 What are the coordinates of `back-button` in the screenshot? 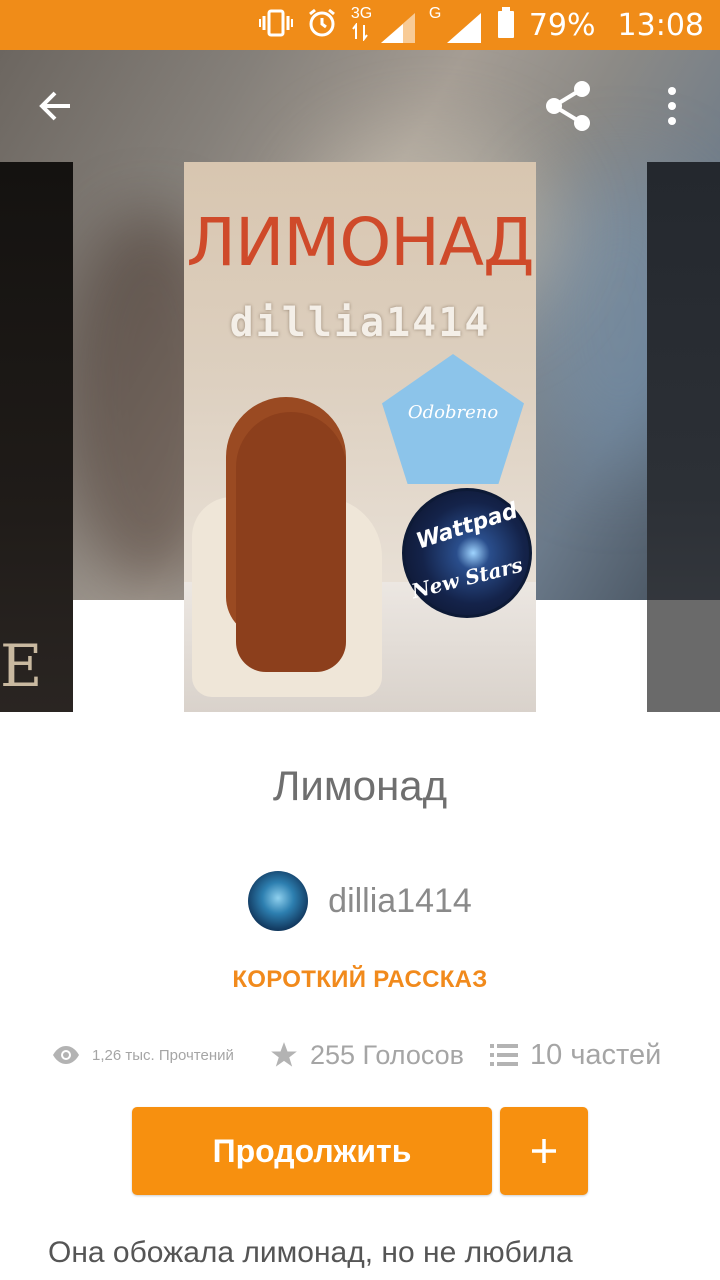 It's located at (56, 106).